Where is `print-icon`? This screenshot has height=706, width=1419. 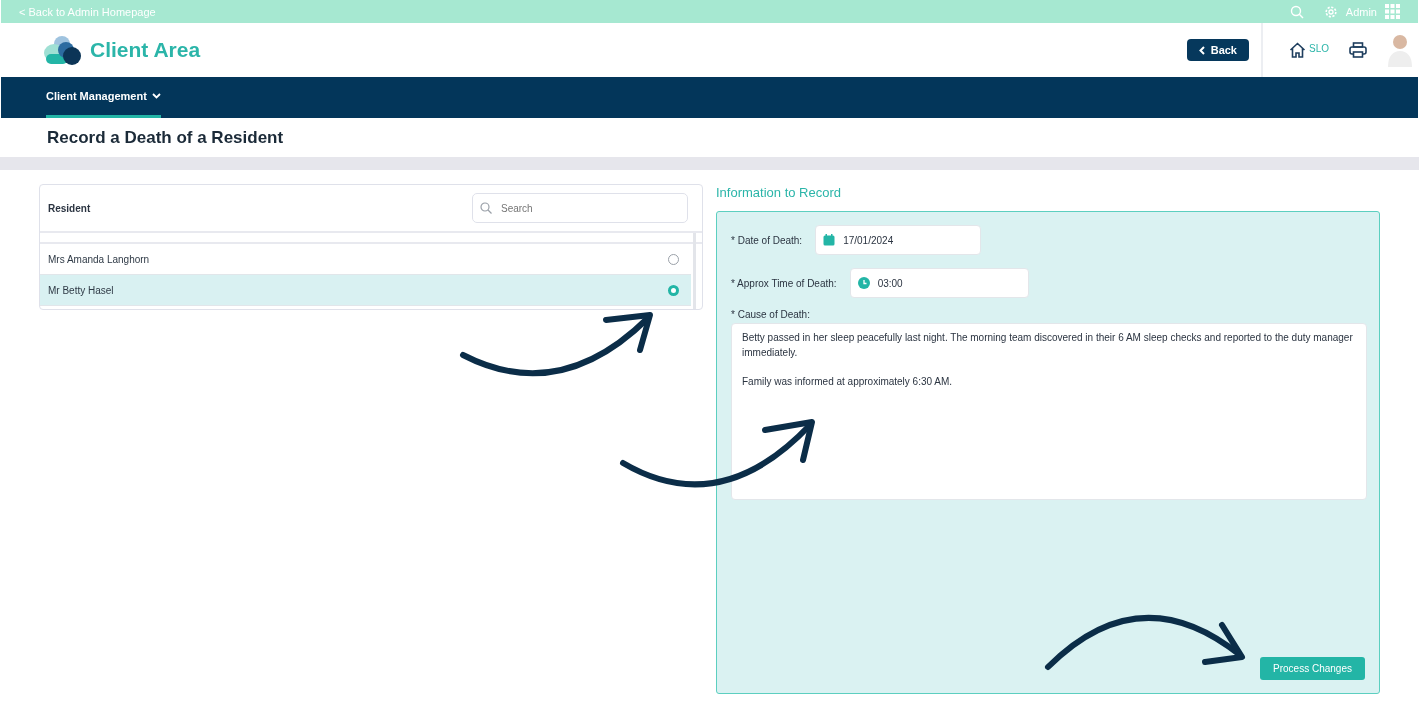 print-icon is located at coordinates (1358, 50).